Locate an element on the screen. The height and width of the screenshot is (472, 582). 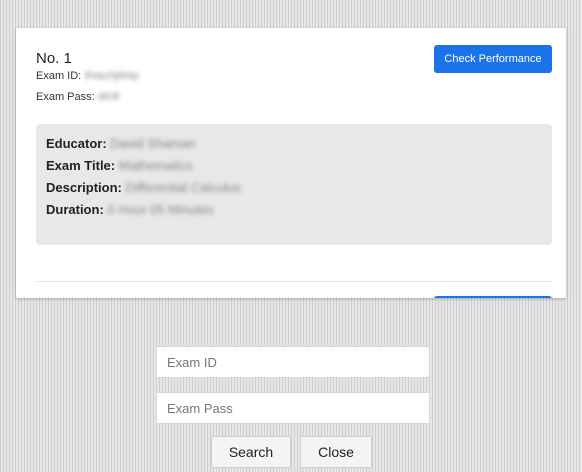
card-divider is located at coordinates (294, 281).